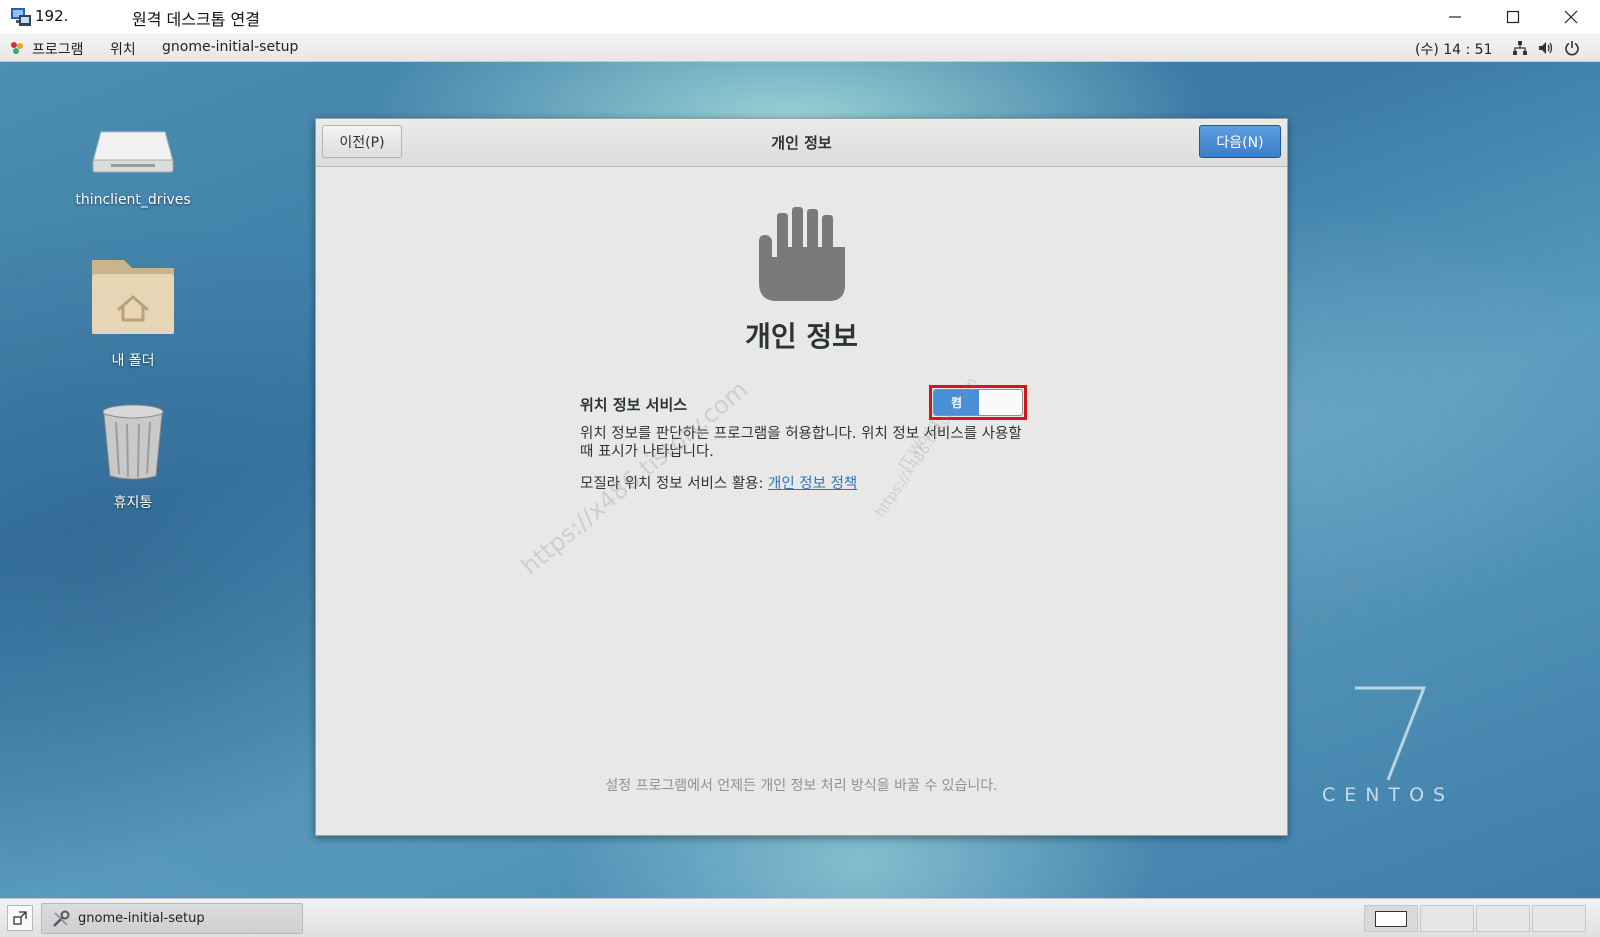 The image size is (1600, 937). Describe the element at coordinates (141, 918) in the screenshot. I see `taskbar-window-label: gnome-initial-setup` at that location.